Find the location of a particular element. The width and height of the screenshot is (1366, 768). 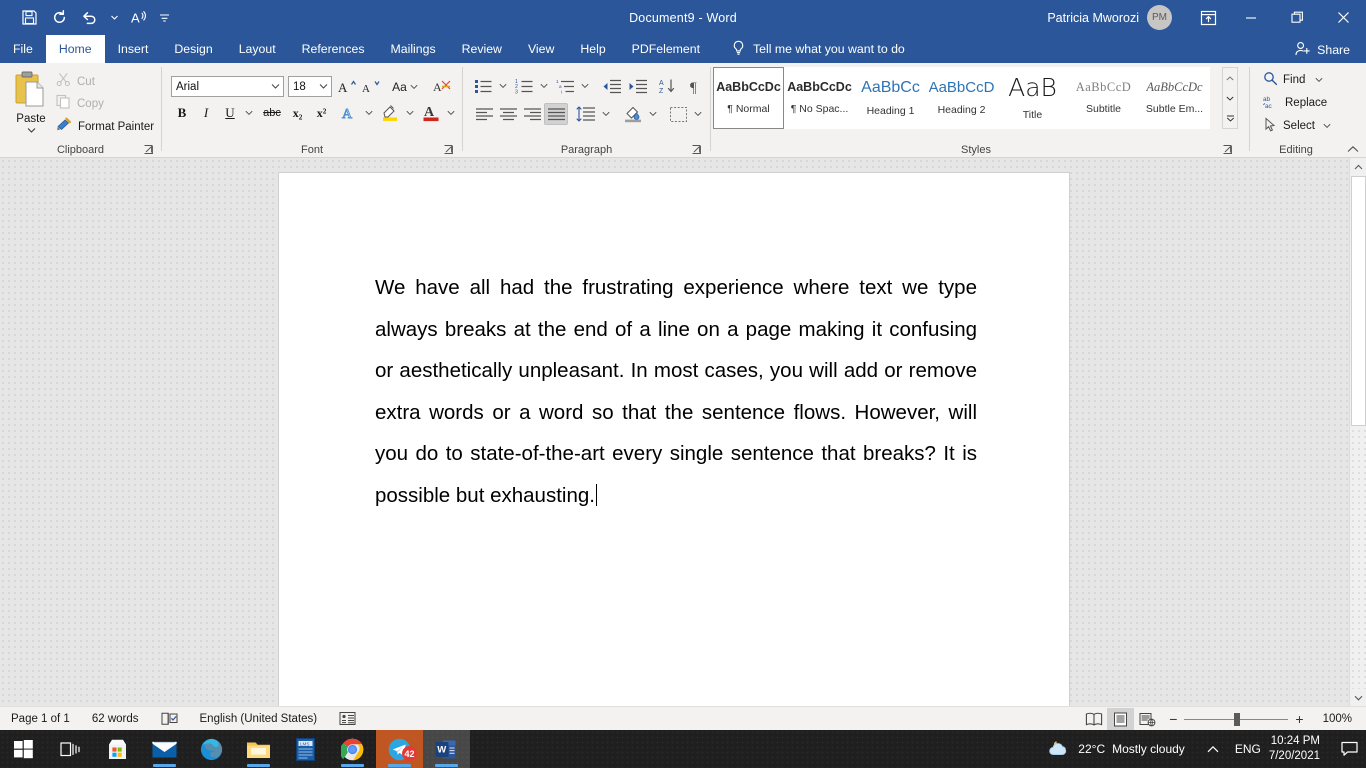

lms-app-icon: LMS is located at coordinates (305, 749).